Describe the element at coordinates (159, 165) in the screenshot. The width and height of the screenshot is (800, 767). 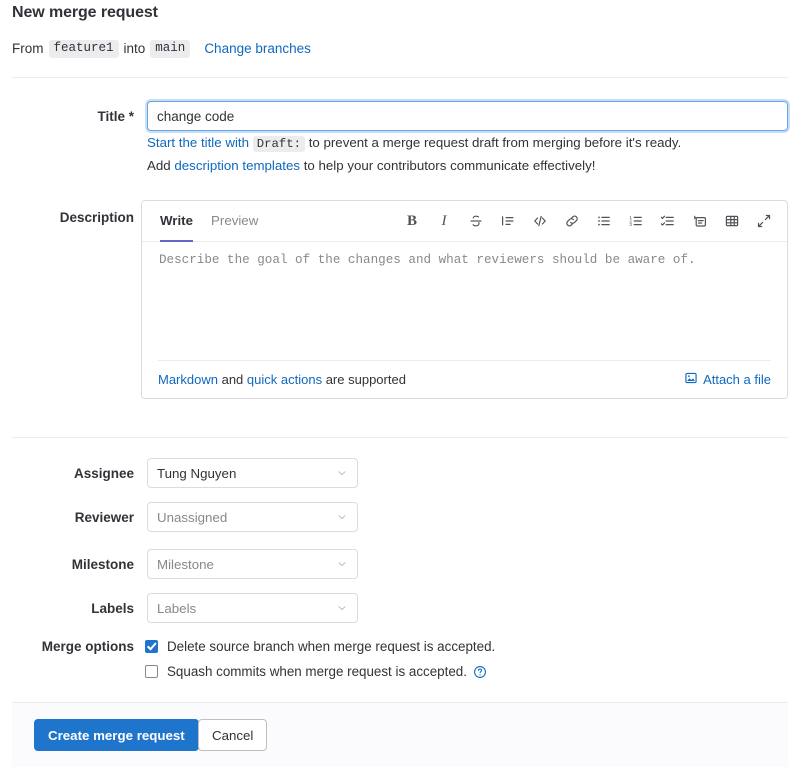
I see `add-label: Add` at that location.